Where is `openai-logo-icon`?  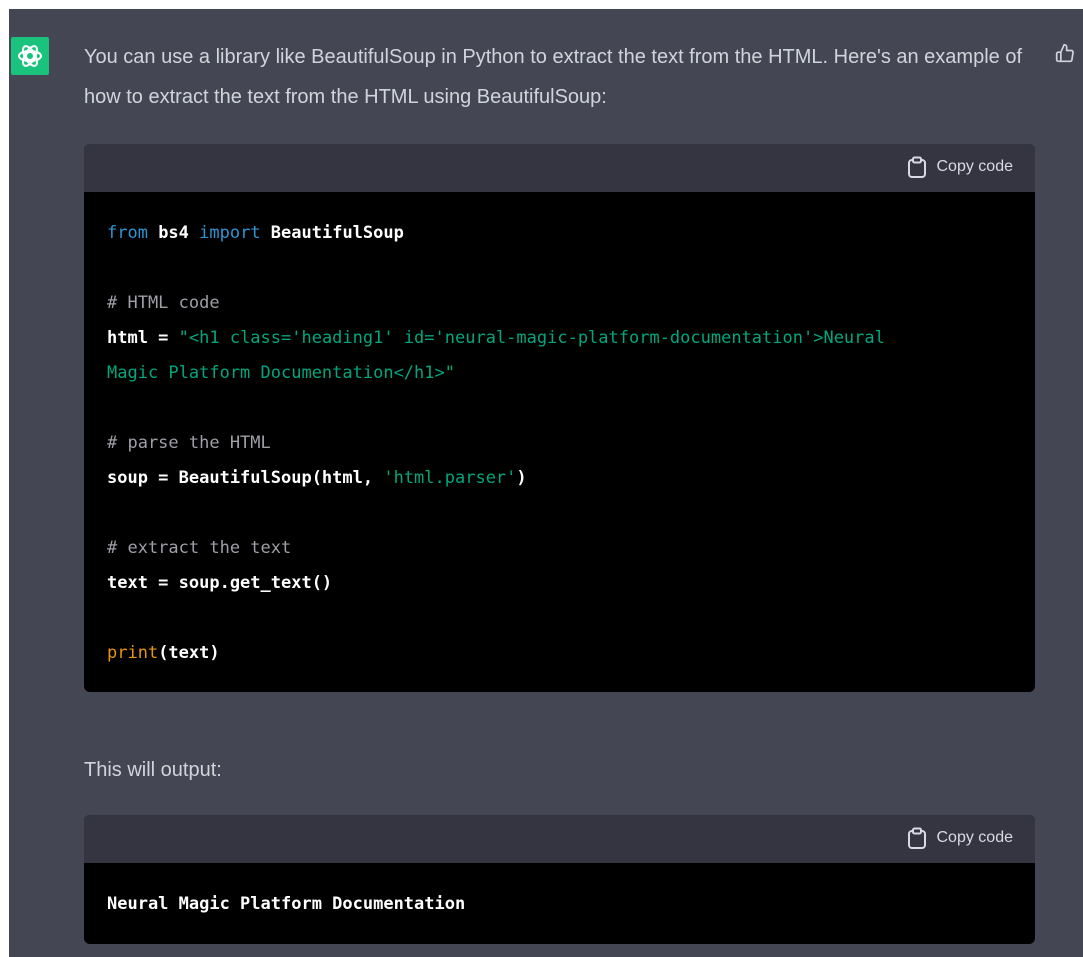
openai-logo-icon is located at coordinates (30, 56).